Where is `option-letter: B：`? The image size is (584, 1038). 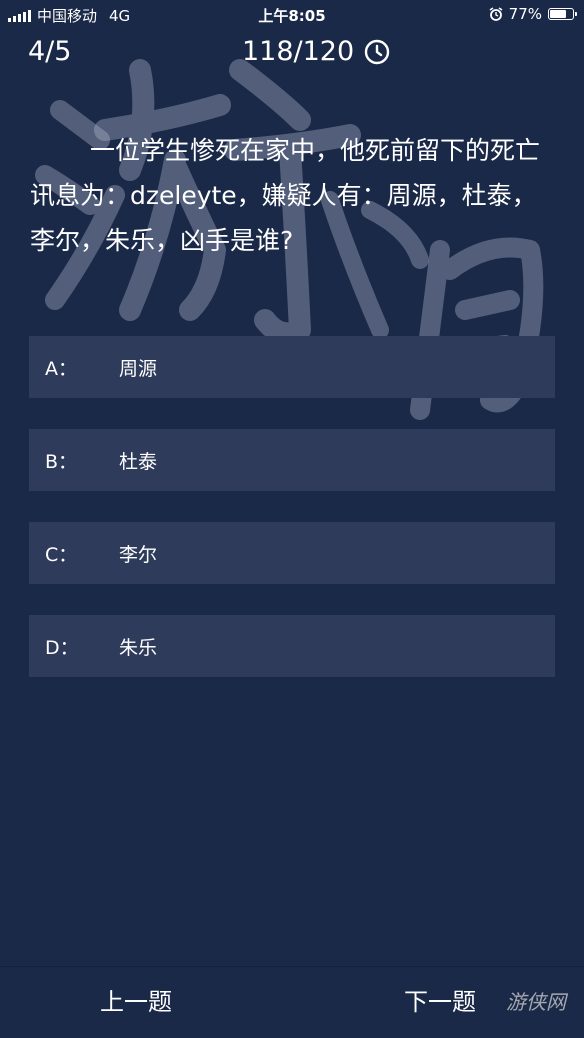 option-letter: B： is located at coordinates (61, 461).